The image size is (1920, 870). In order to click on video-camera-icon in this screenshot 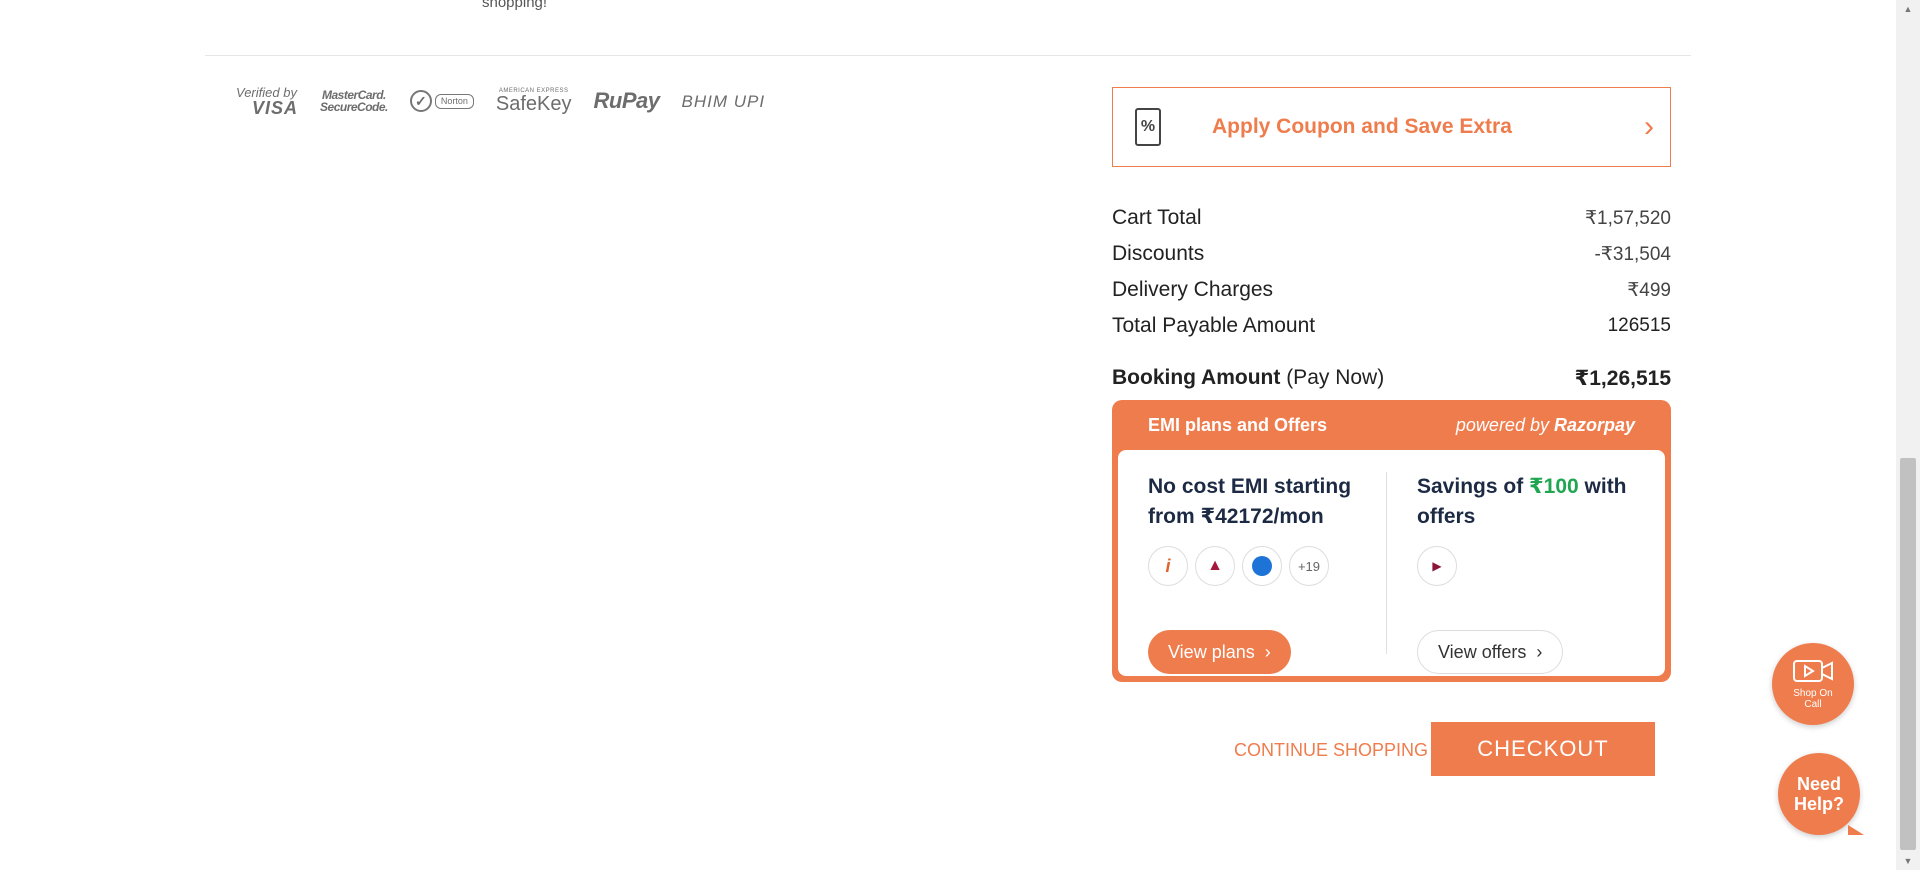, I will do `click(1813, 671)`.